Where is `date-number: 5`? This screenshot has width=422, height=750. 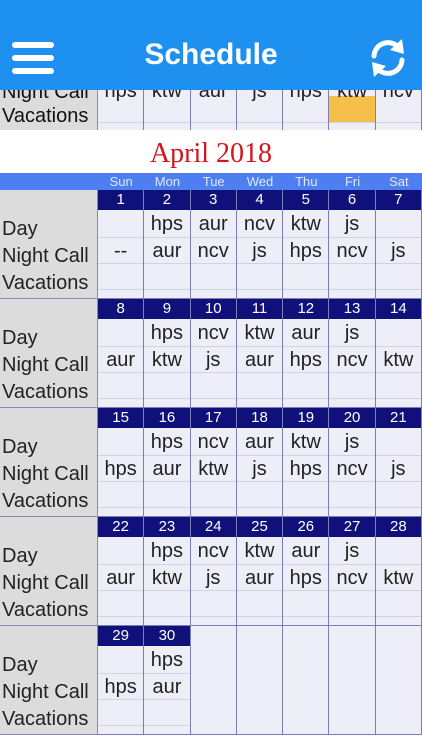
date-number: 5 is located at coordinates (306, 200).